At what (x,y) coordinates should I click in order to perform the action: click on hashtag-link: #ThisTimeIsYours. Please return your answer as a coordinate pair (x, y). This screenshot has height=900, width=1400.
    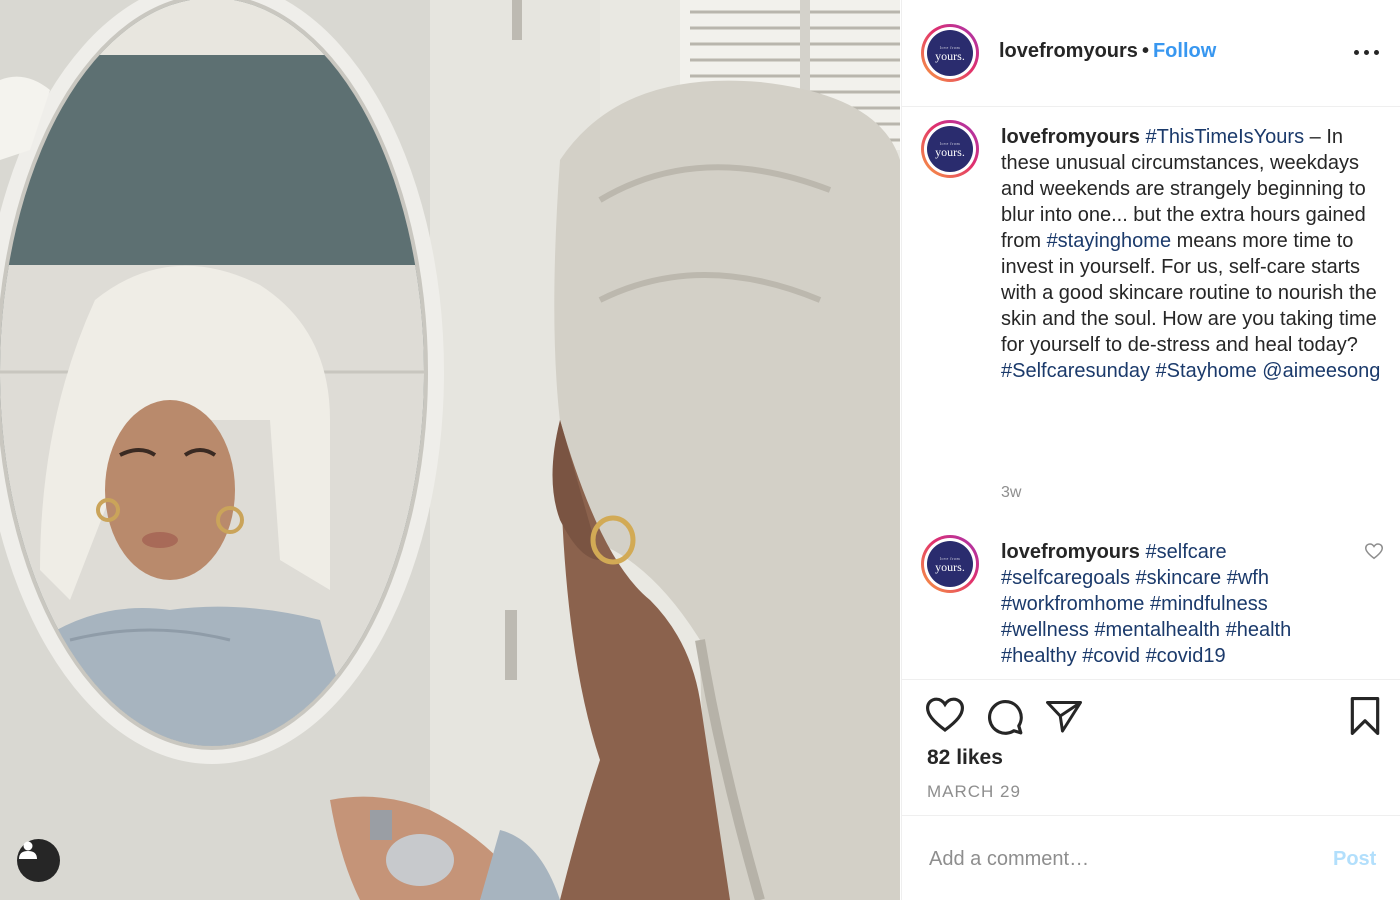
    Looking at the image, I should click on (1225, 137).